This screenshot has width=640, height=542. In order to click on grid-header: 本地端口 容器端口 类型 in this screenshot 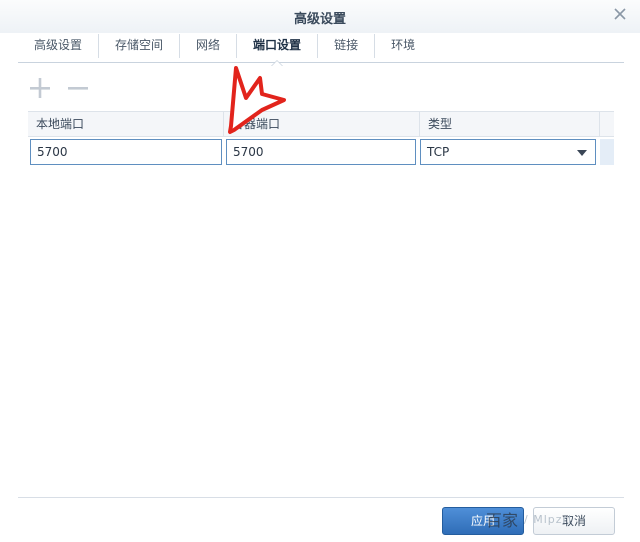, I will do `click(321, 124)`.